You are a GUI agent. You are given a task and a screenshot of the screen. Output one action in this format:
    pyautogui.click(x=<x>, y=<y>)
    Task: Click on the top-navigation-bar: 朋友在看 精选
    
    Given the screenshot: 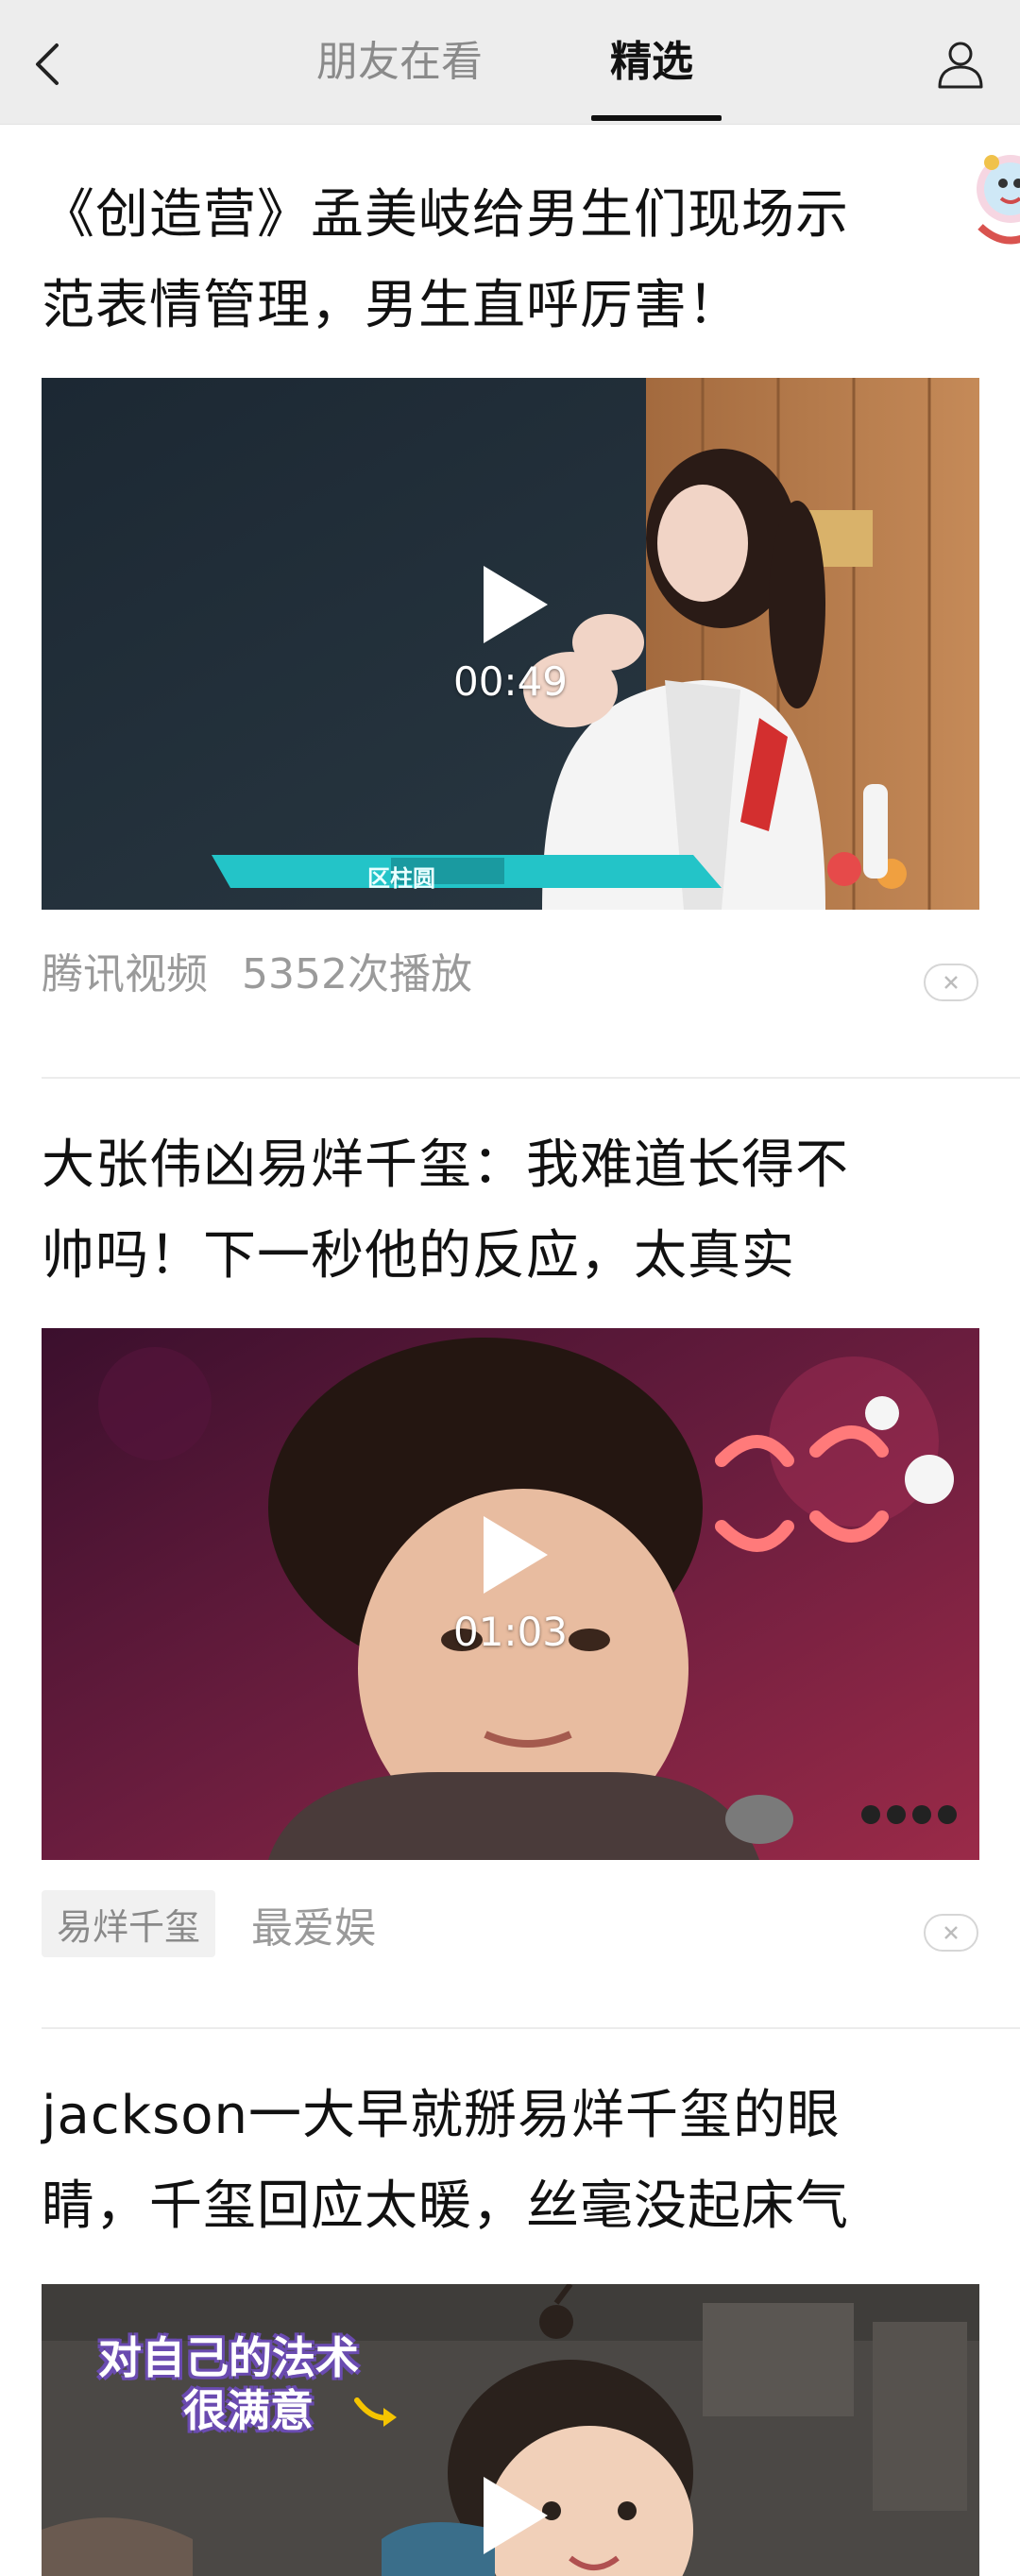 What is the action you would take?
    pyautogui.click(x=510, y=63)
    